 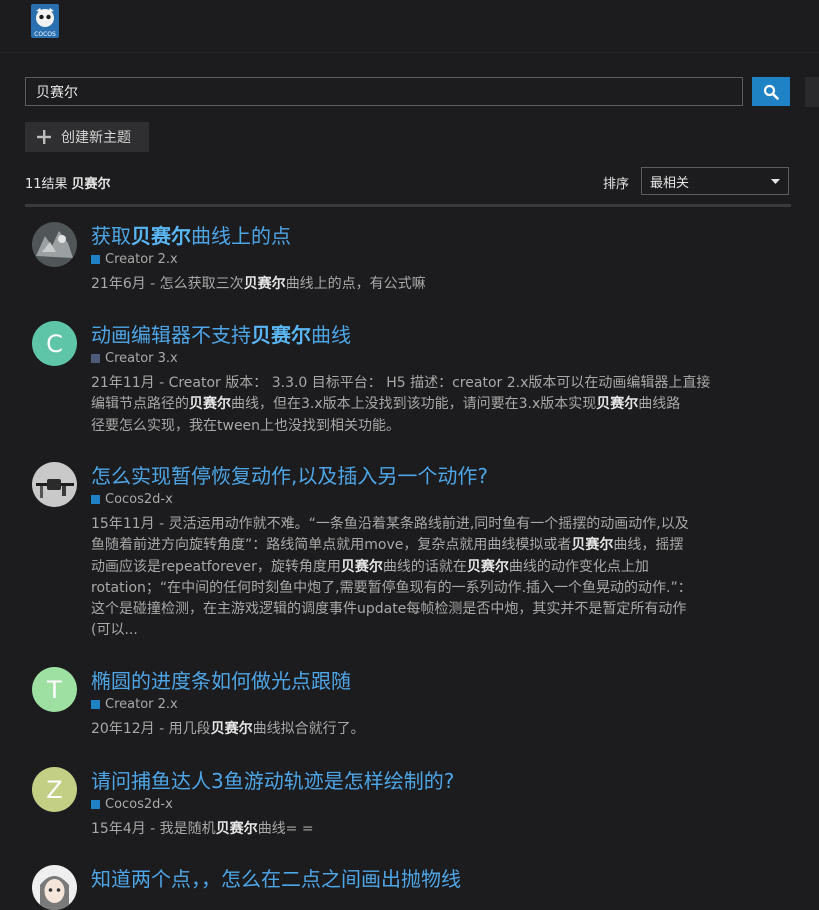 I want to click on text-fragment: 20年12月 - 用几段, so click(x=151, y=729).